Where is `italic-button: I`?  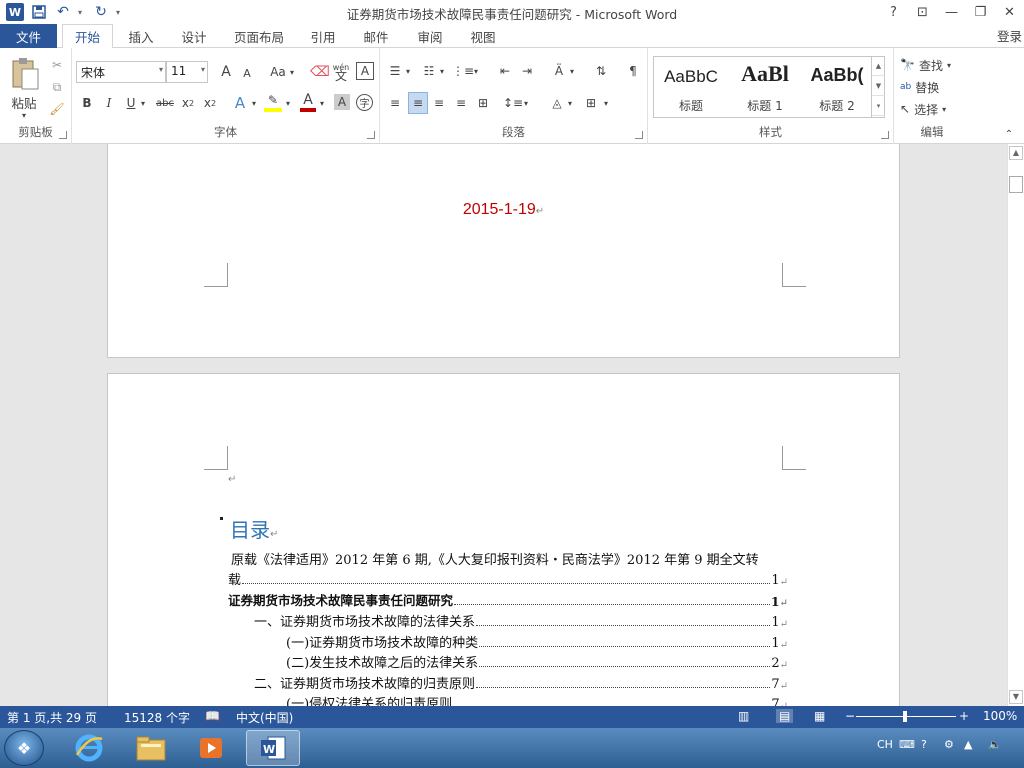
italic-button: I is located at coordinates (109, 103).